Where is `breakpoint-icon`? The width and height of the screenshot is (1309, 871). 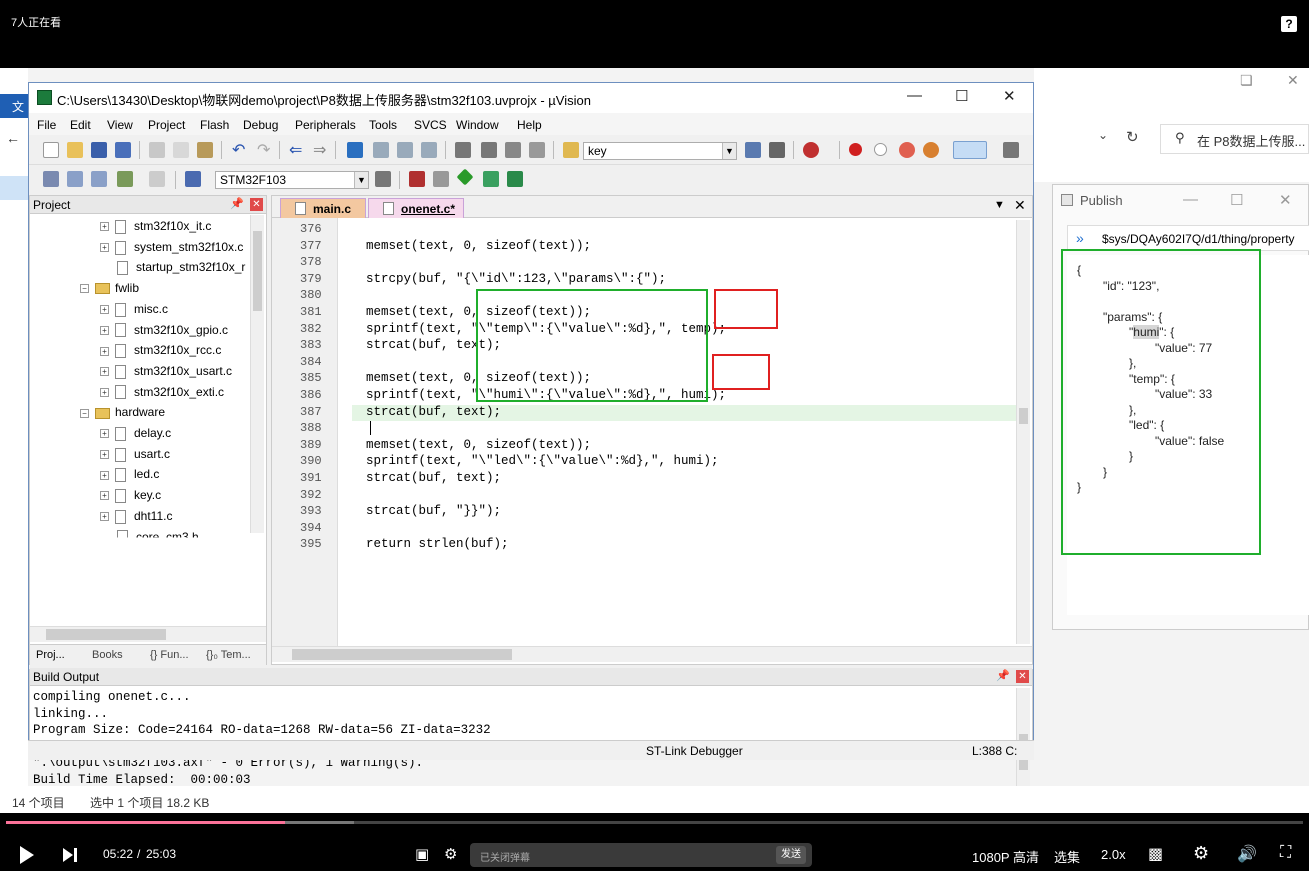
breakpoint-icon is located at coordinates (855, 149).